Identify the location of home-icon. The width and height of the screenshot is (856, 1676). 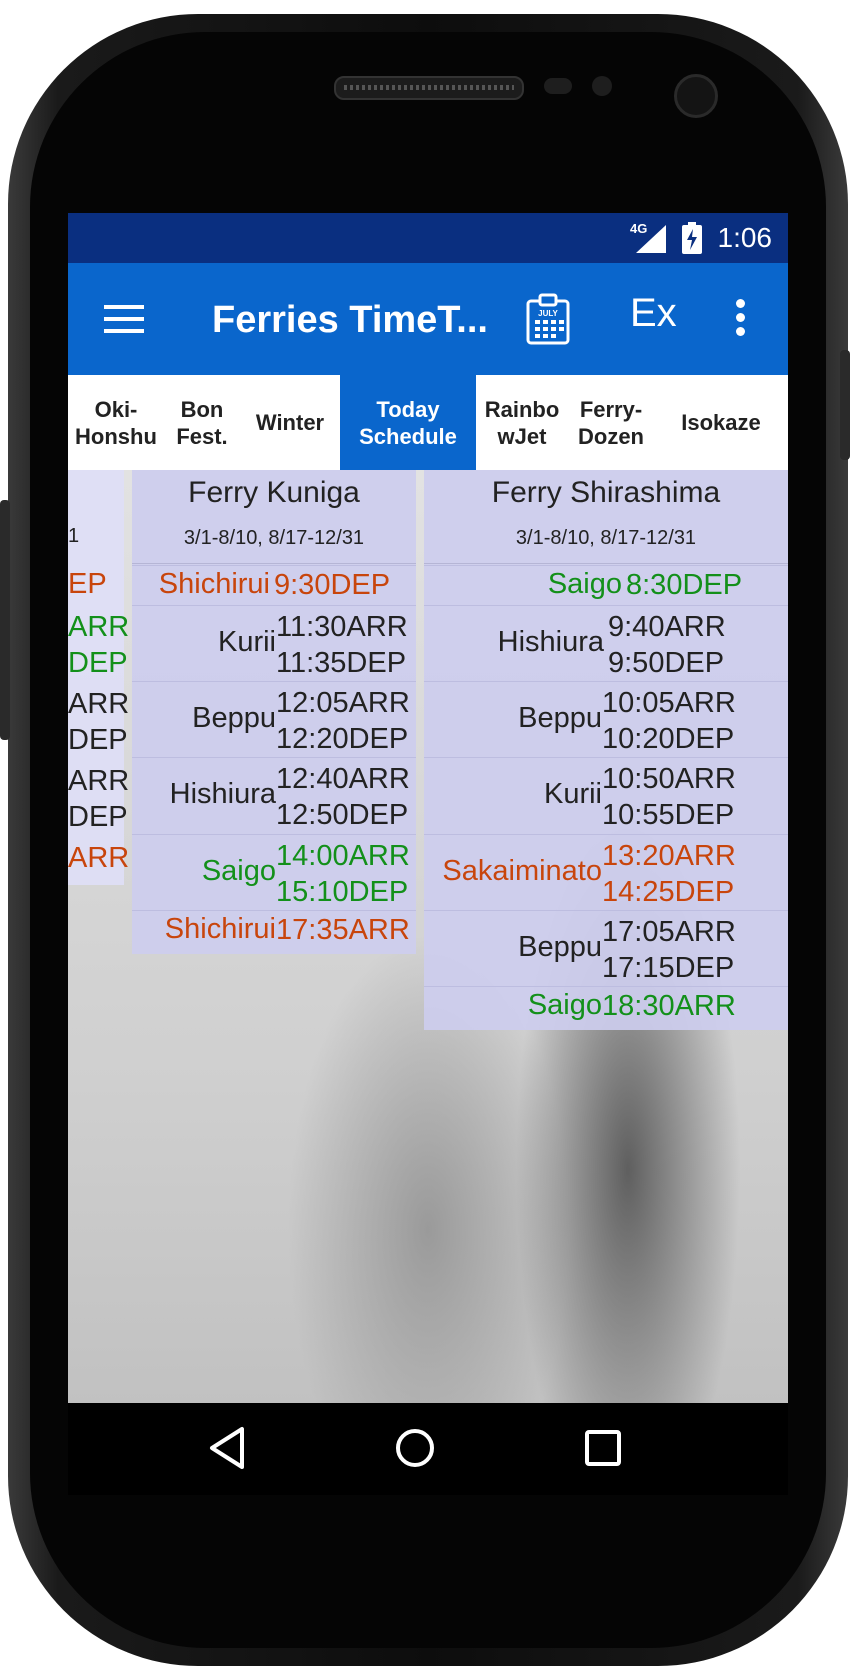
(415, 1448).